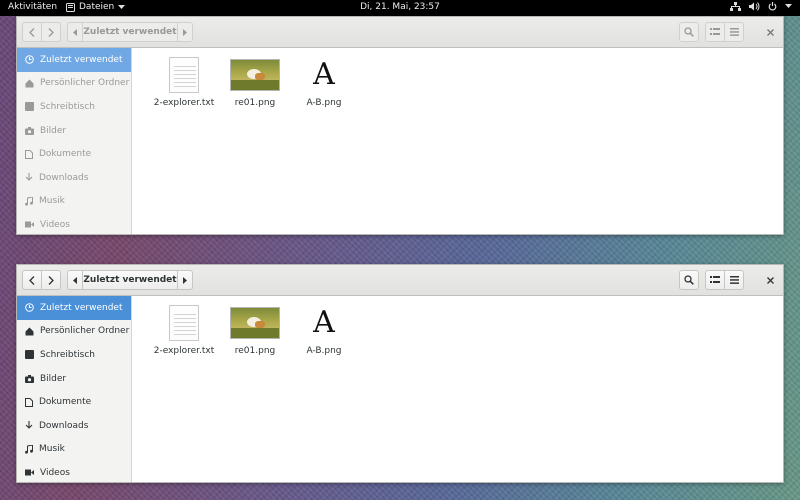 Image resolution: width=800 pixels, height=500 pixels. I want to click on sidebar-item-label: Downloads, so click(64, 425).